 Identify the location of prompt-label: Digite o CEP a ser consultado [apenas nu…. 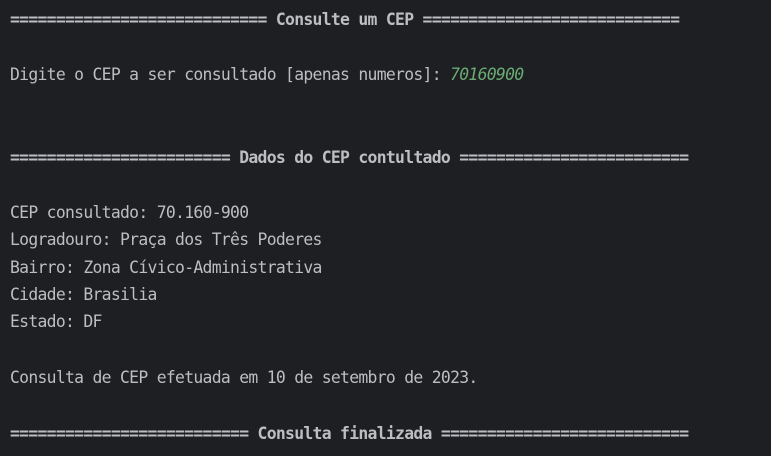
(230, 74).